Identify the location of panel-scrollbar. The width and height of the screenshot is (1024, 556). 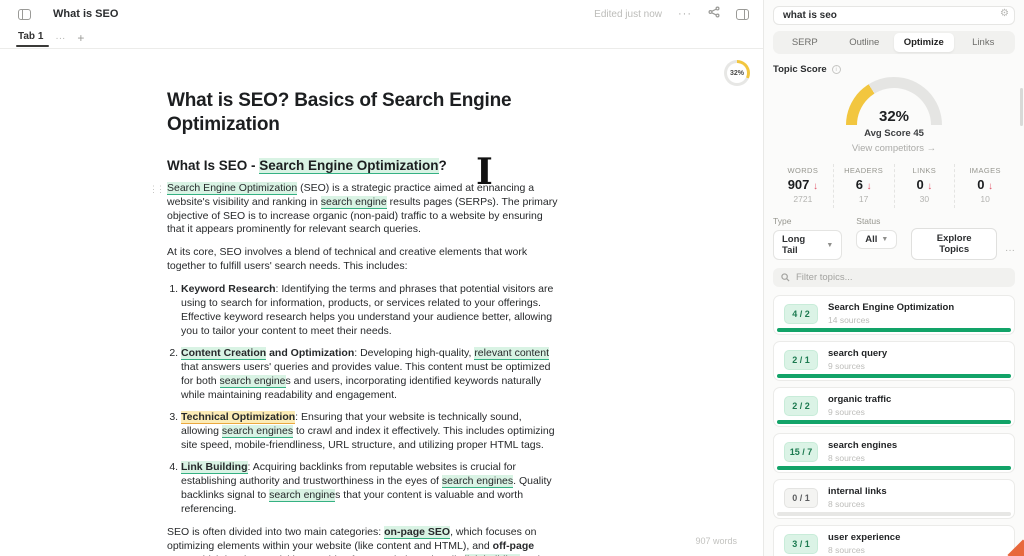
(1021, 107).